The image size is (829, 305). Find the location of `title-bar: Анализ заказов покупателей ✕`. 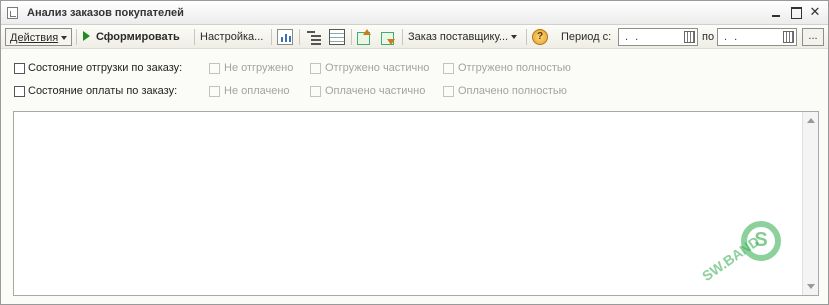

title-bar: Анализ заказов покупателей ✕ is located at coordinates (414, 13).